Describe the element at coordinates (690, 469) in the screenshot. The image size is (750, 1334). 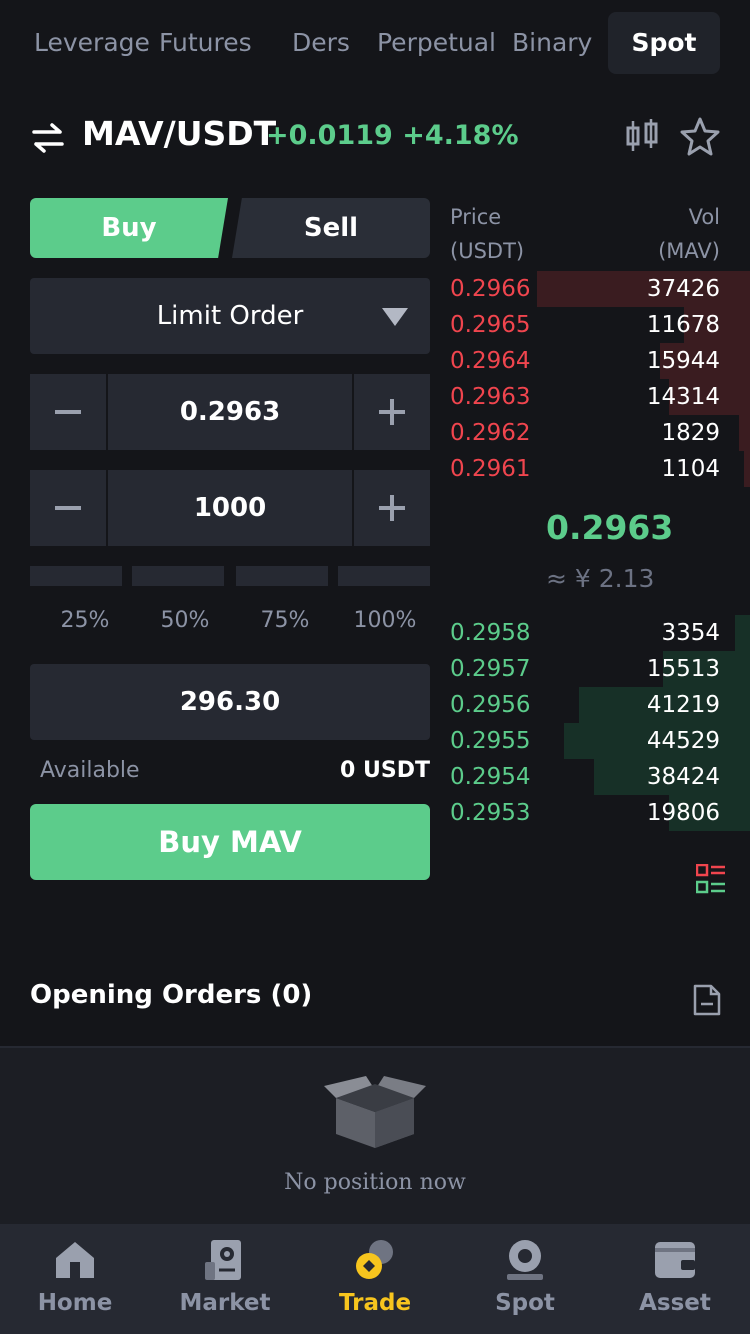
I see `ask-volume: 1104` at that location.